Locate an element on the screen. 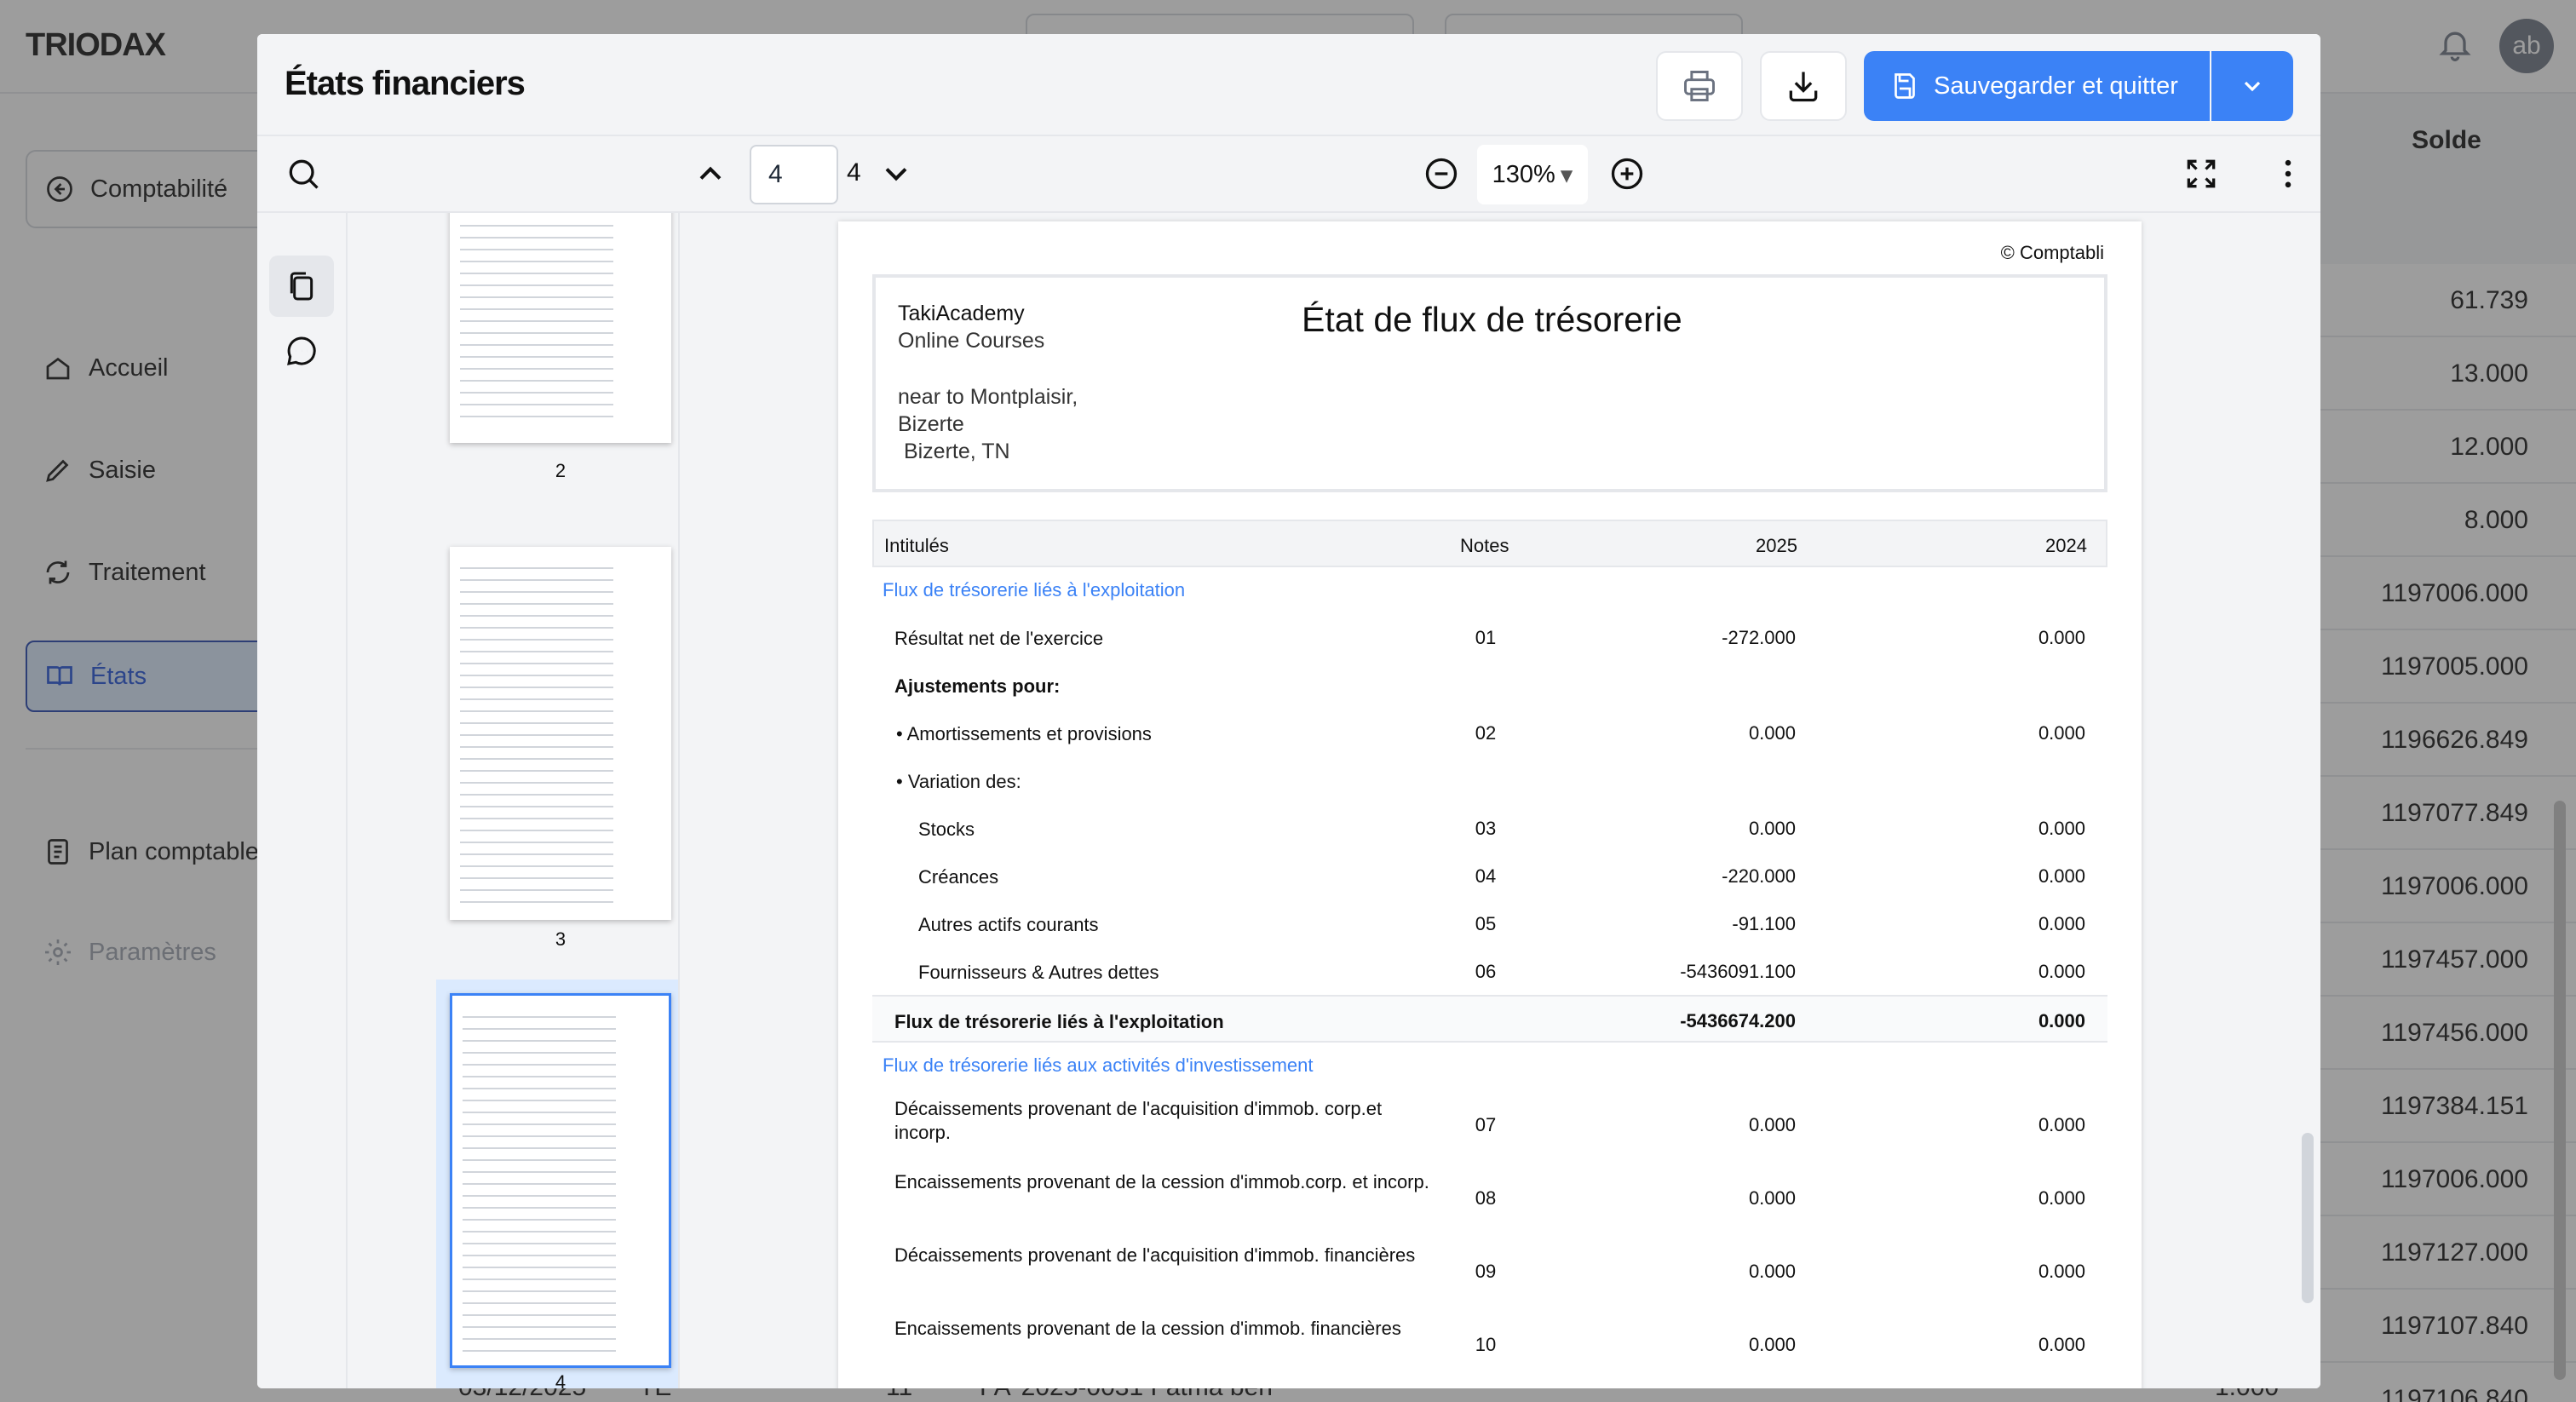 The image size is (2576, 1402). zoom-select: 130% ▾ is located at coordinates (1533, 174).